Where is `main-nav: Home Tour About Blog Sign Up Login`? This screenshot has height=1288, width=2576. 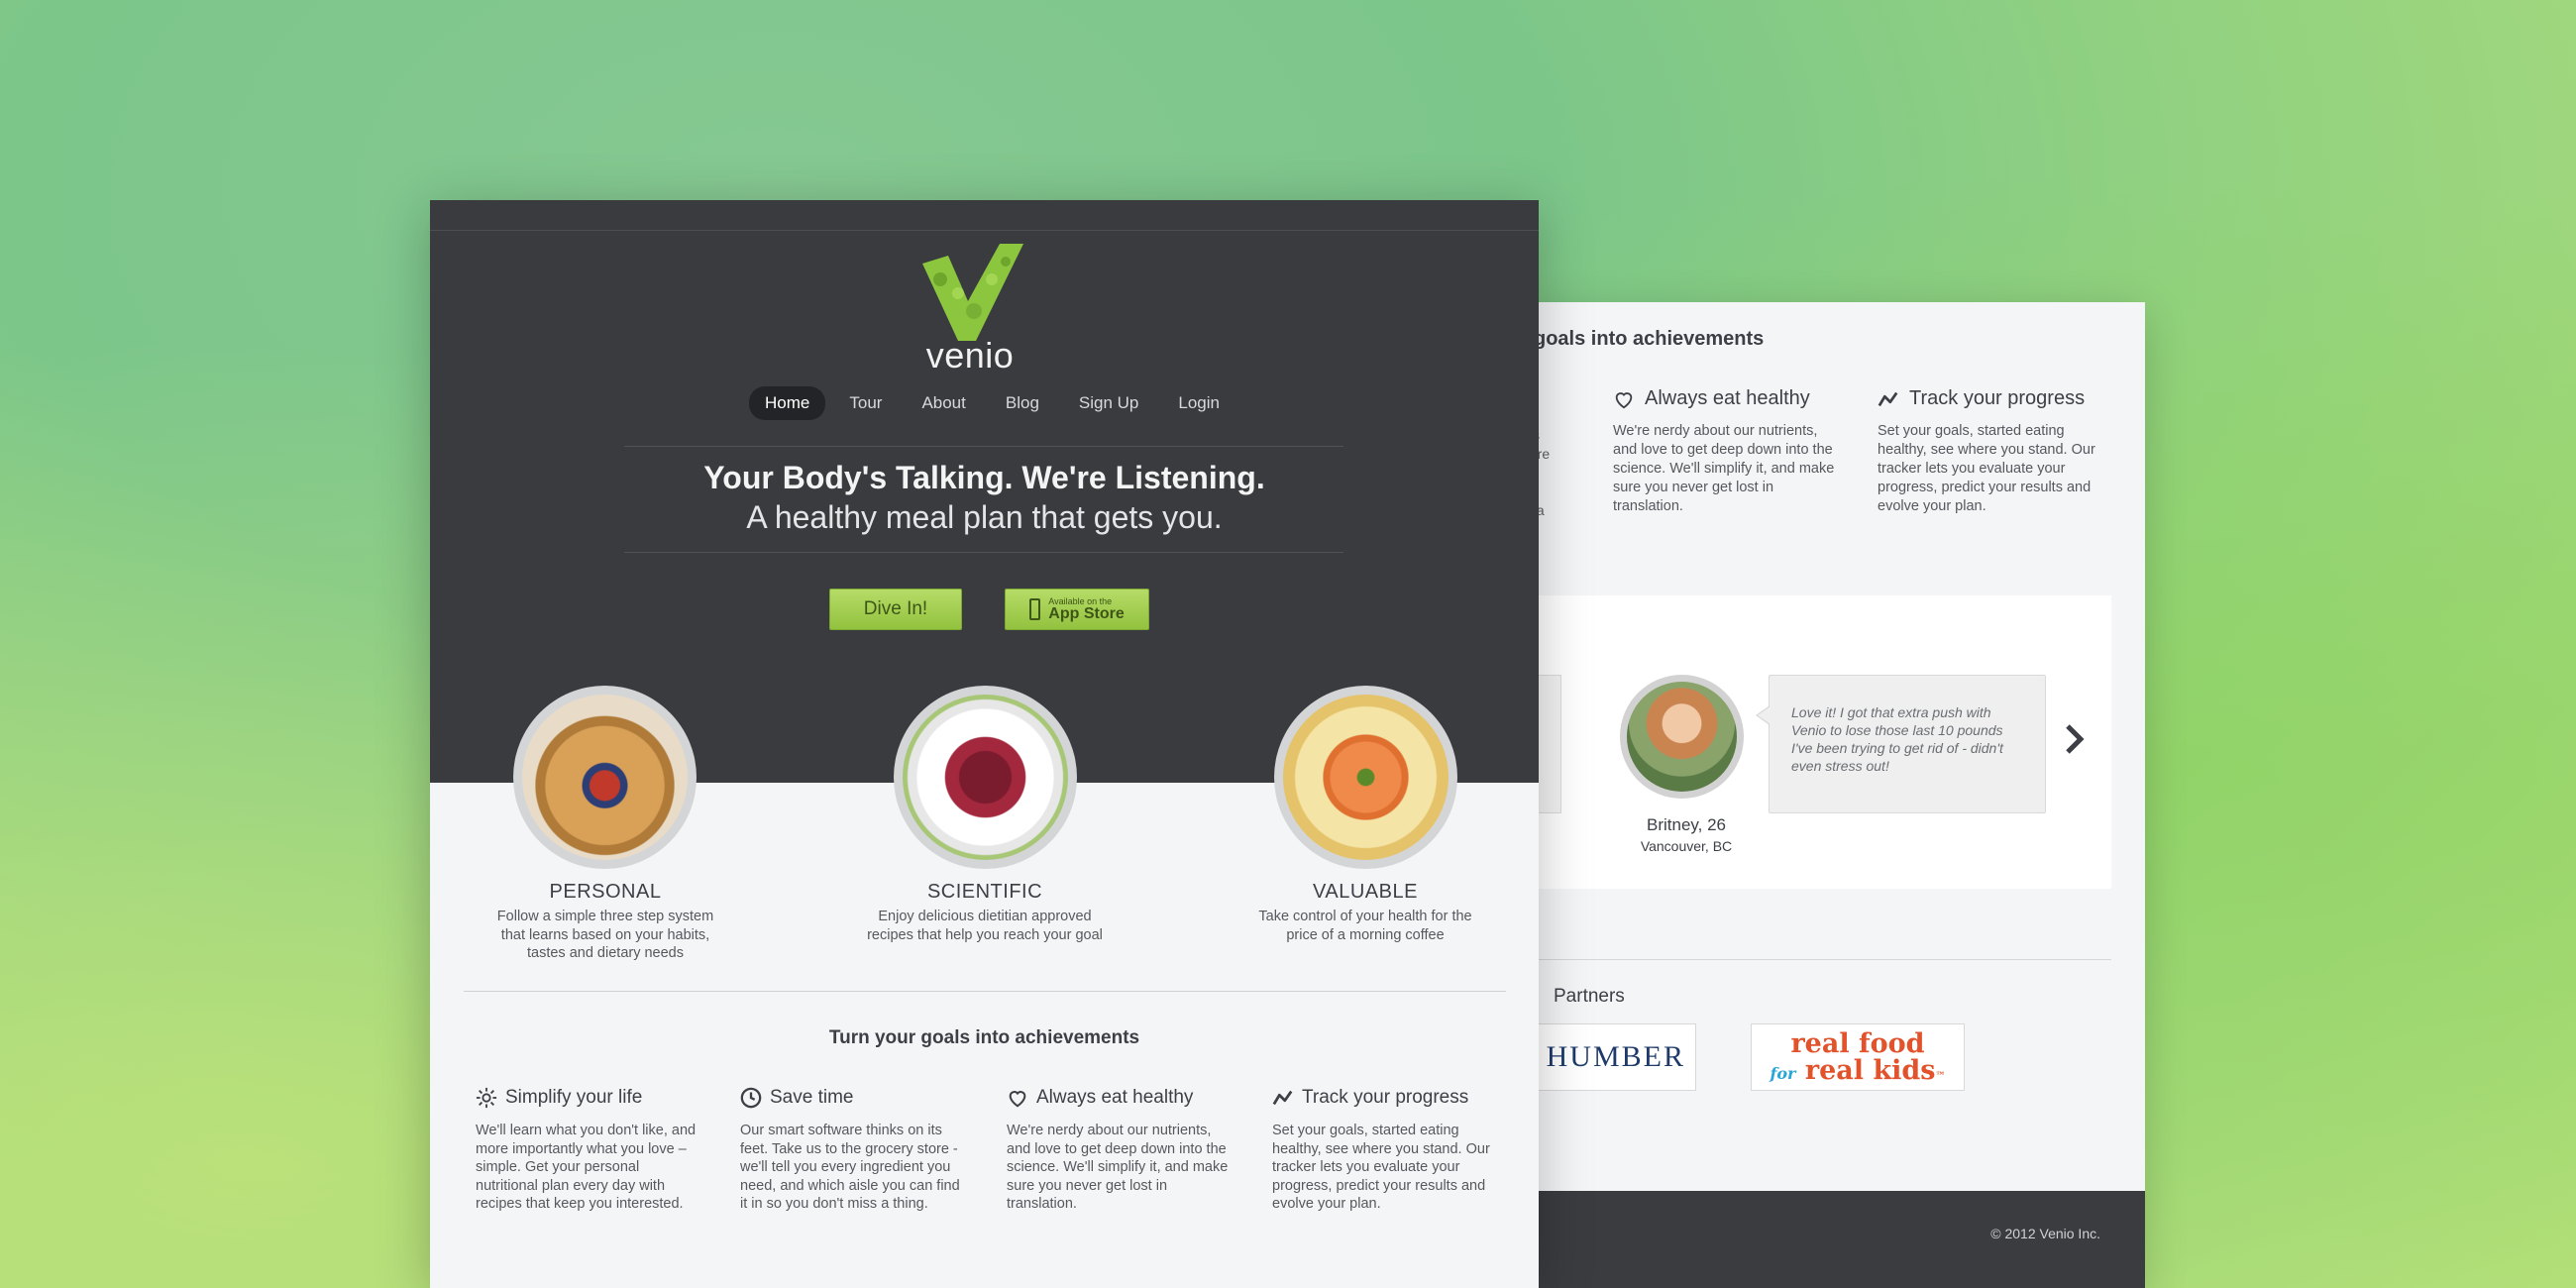 main-nav: Home Tour About Blog Sign Up Login is located at coordinates (992, 403).